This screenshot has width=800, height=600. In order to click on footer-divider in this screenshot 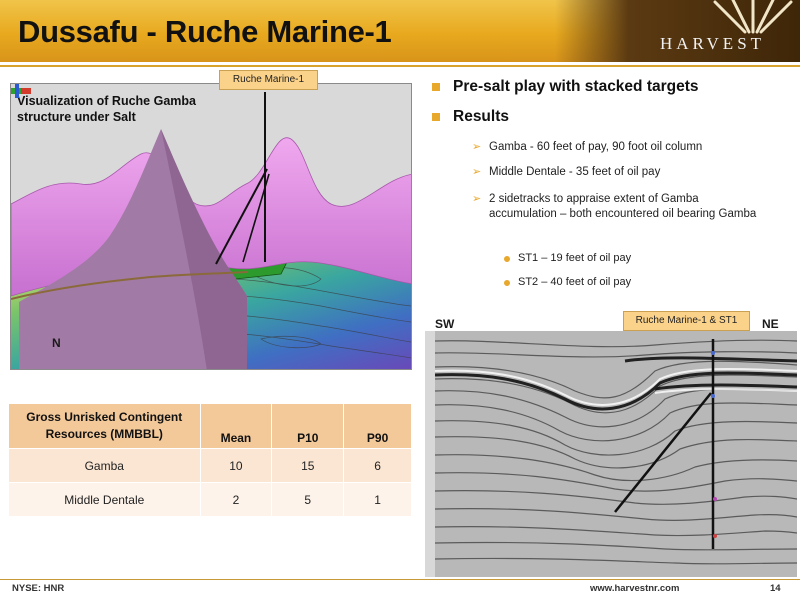, I will do `click(400, 579)`.